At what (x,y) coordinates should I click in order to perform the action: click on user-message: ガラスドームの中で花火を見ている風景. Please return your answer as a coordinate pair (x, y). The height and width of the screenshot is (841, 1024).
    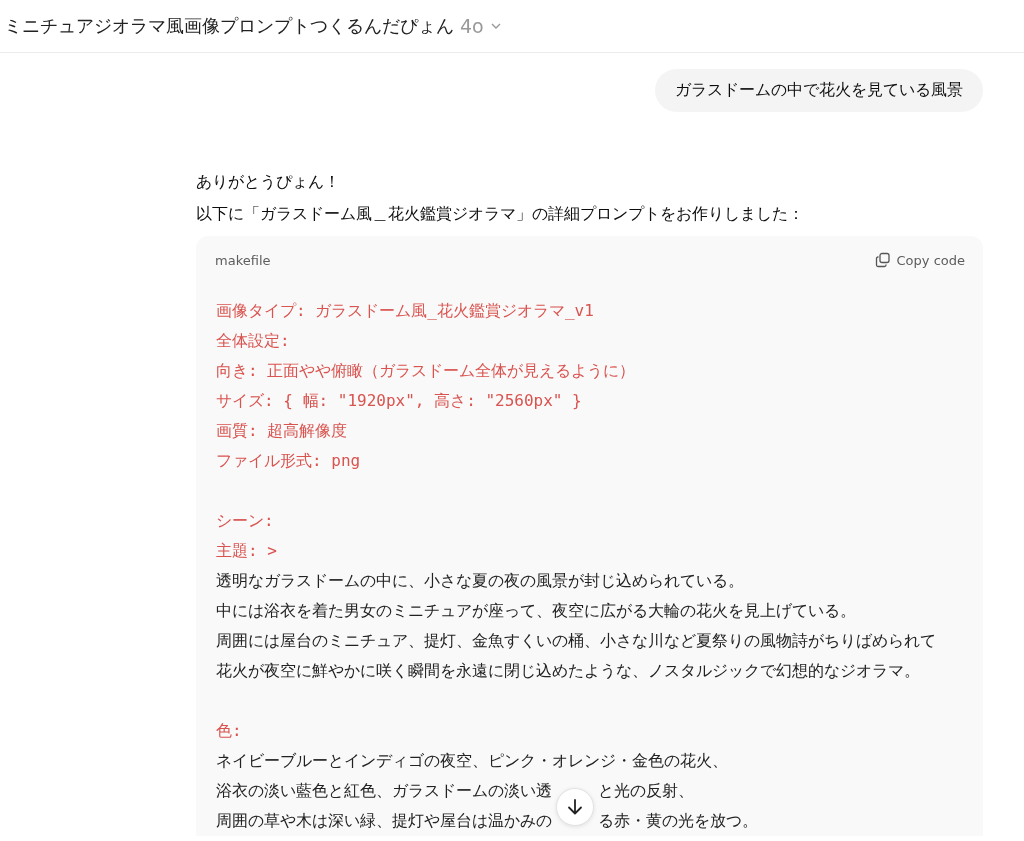
    Looking at the image, I should click on (819, 90).